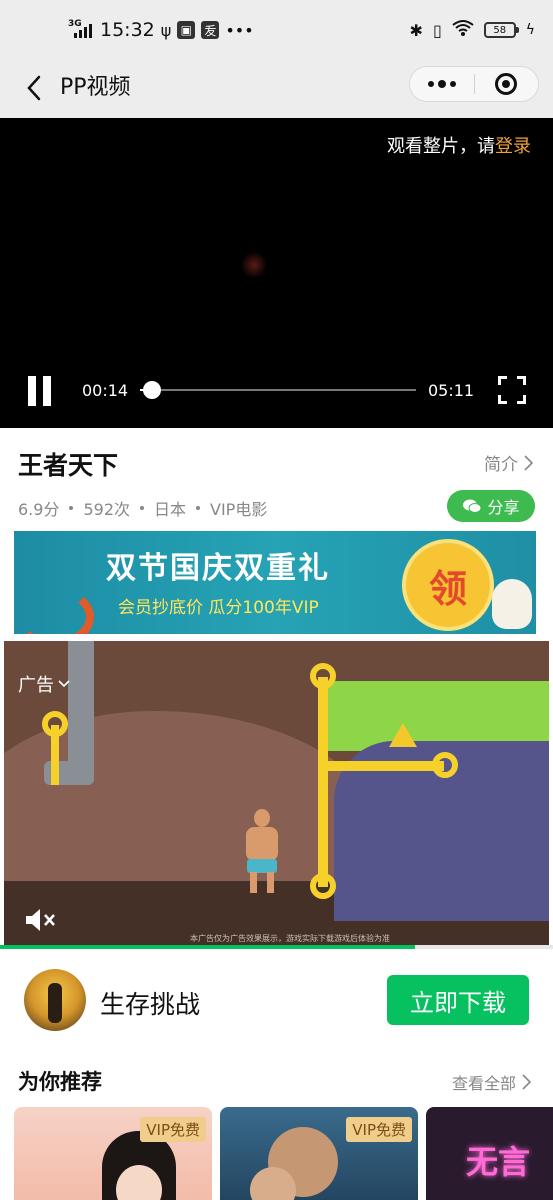 This screenshot has height=1200, width=553. What do you see at coordinates (276, 29) in the screenshot?
I see `status-bar: 3G 15:32 ψ ▣ 叐 ••• ✱ ▯ 58 ϟ` at bounding box center [276, 29].